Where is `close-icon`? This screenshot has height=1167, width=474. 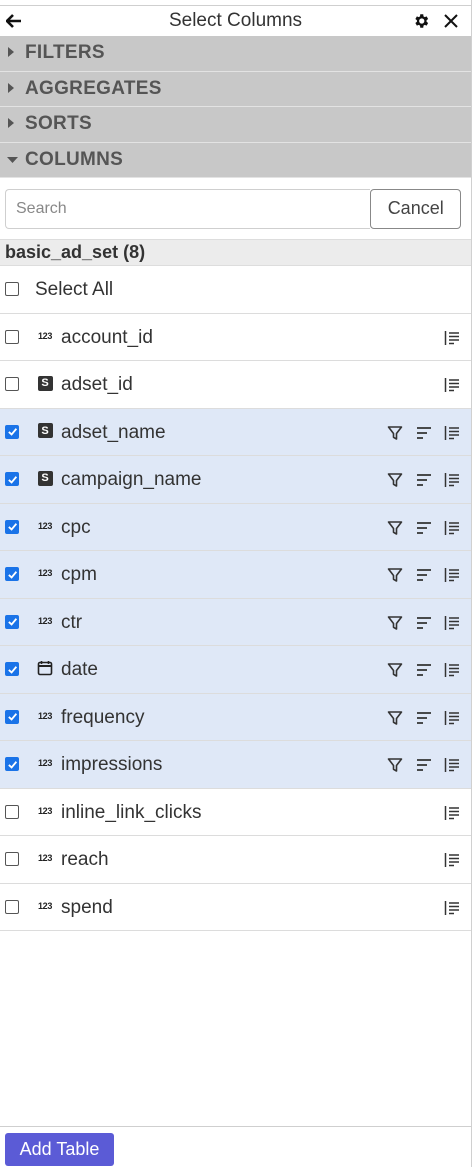
close-icon is located at coordinates (451, 21).